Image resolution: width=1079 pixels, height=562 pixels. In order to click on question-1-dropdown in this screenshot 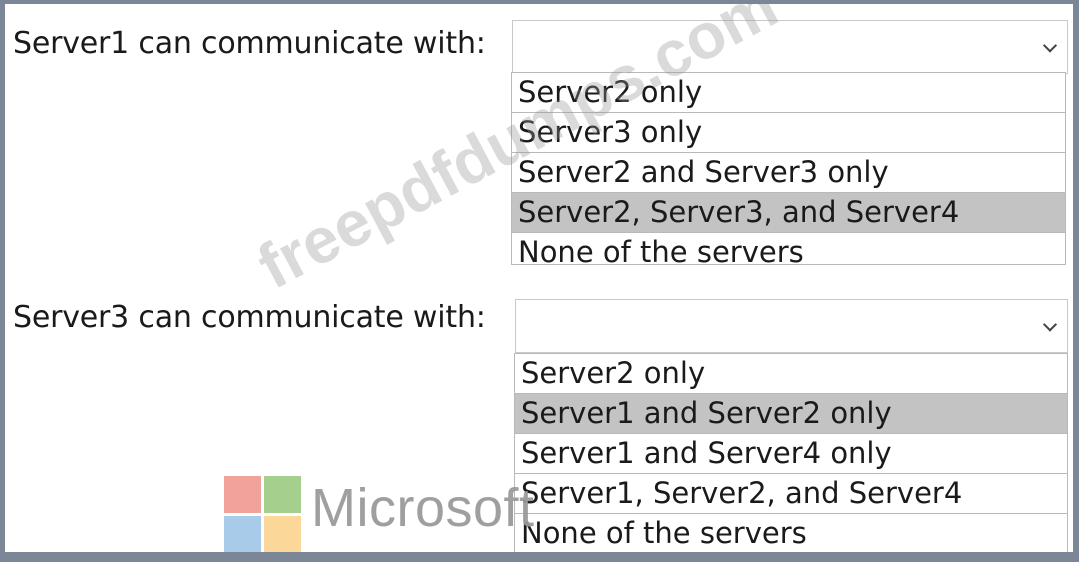, I will do `click(790, 47)`.